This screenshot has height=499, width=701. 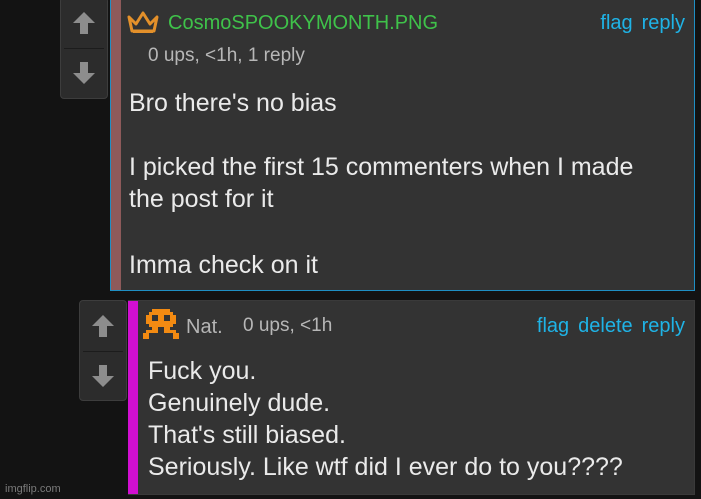 I want to click on comment-line: Genuinely dude., so click(x=239, y=403).